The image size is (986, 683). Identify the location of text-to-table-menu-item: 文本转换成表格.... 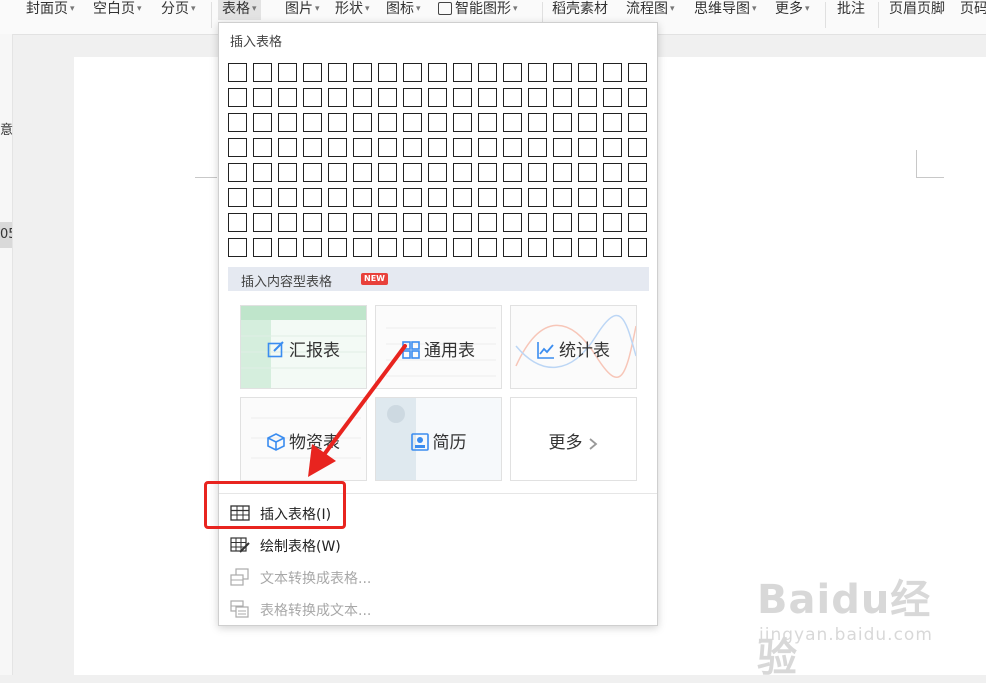
(438, 577).